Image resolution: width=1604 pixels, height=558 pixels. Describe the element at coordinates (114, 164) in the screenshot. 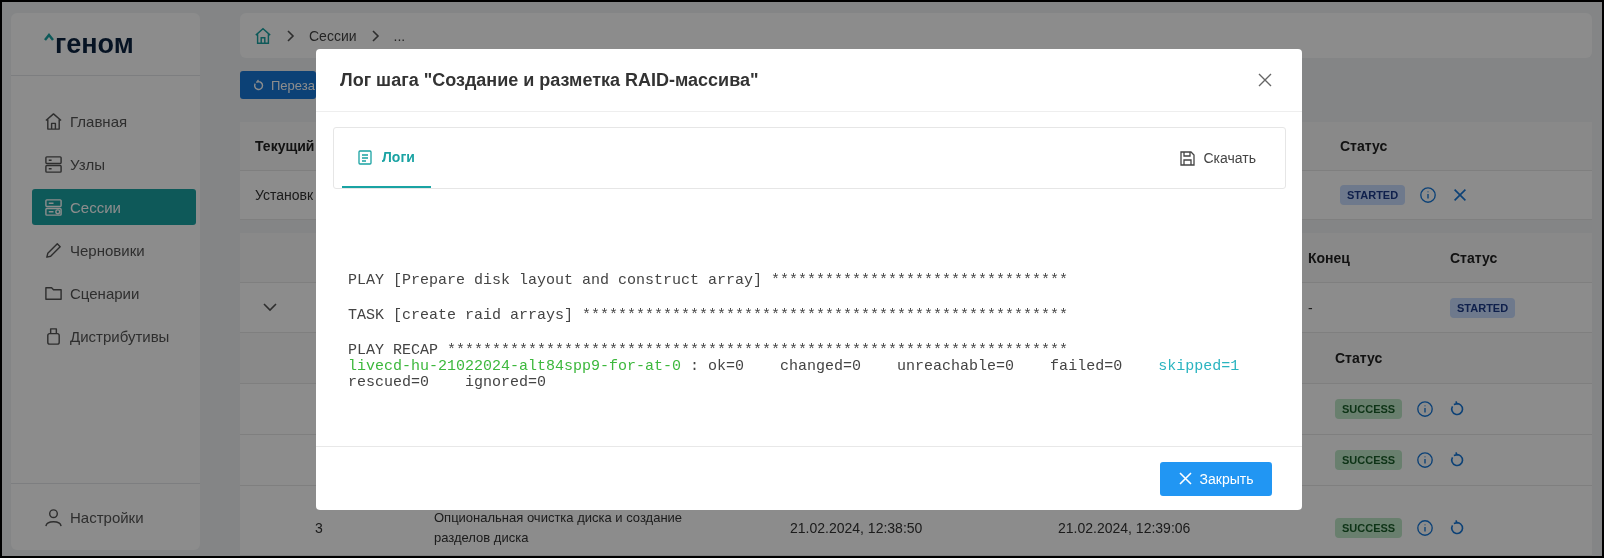

I see `nav-item: Узлы` at that location.